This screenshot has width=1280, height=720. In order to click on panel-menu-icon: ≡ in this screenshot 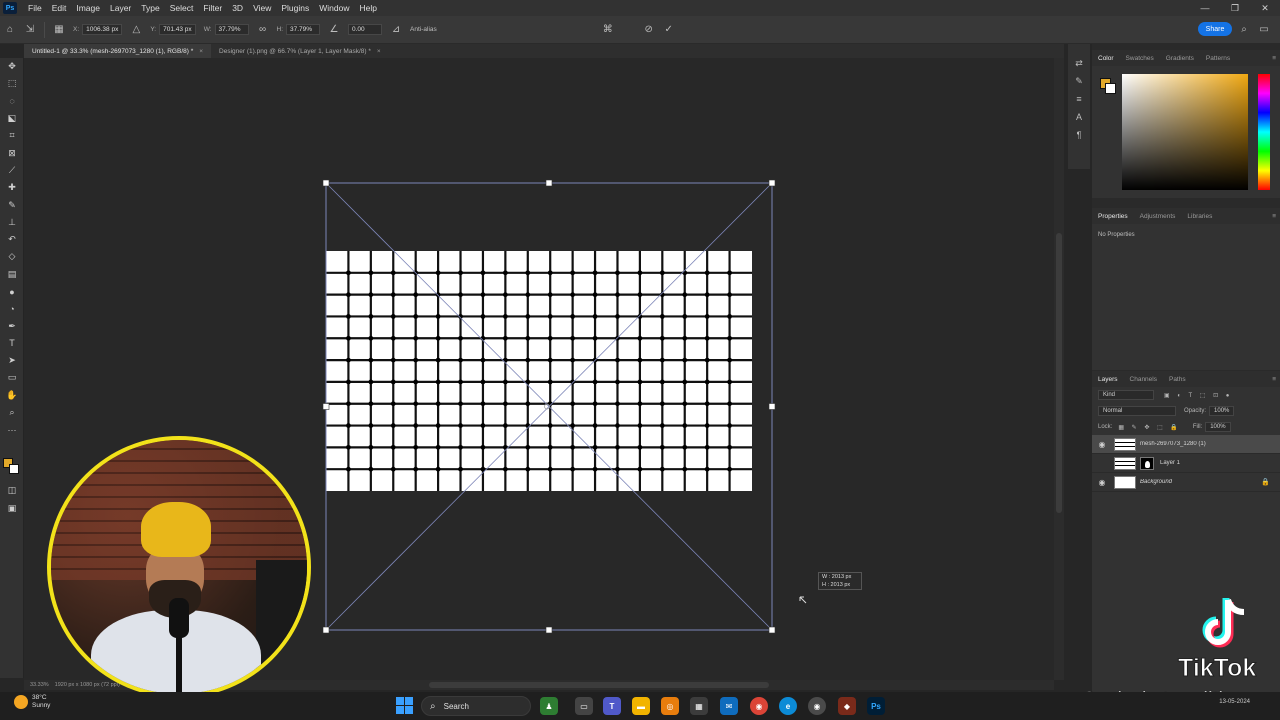, I will do `click(1273, 58)`.